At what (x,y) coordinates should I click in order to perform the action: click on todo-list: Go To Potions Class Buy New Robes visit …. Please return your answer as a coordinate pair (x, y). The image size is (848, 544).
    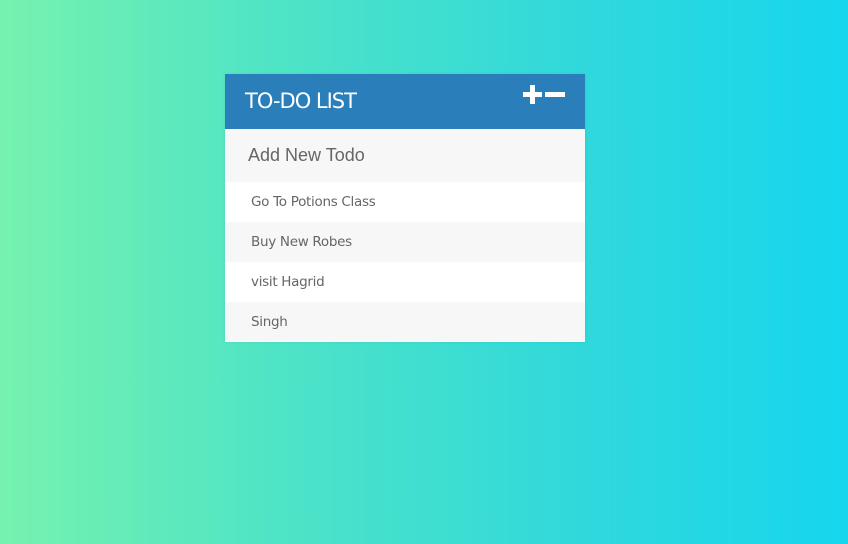
    Looking at the image, I should click on (405, 262).